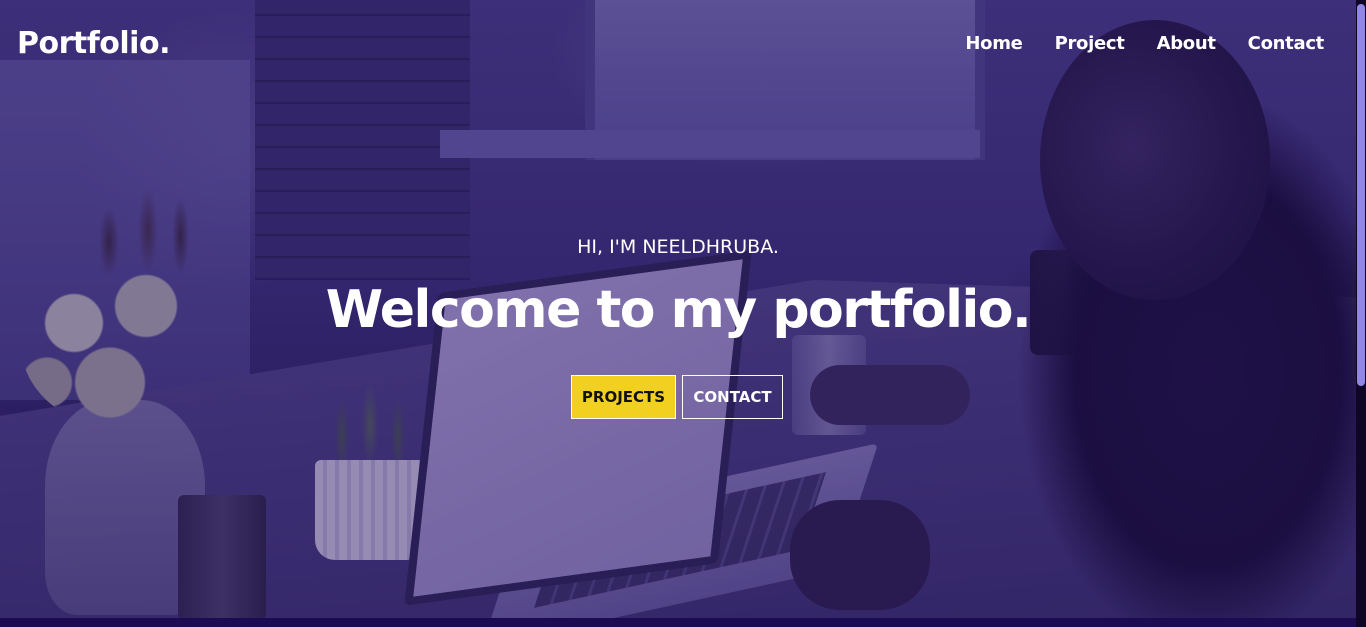 This screenshot has height=627, width=1366. What do you see at coordinates (93, 43) in the screenshot?
I see `logo-link: Portfolio.` at bounding box center [93, 43].